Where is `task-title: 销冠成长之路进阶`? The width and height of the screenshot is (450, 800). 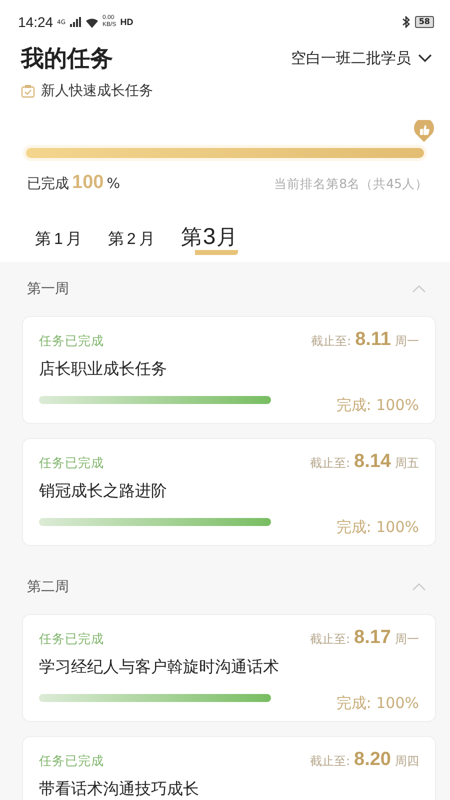
task-title: 销冠成长之路进阶 is located at coordinates (103, 491).